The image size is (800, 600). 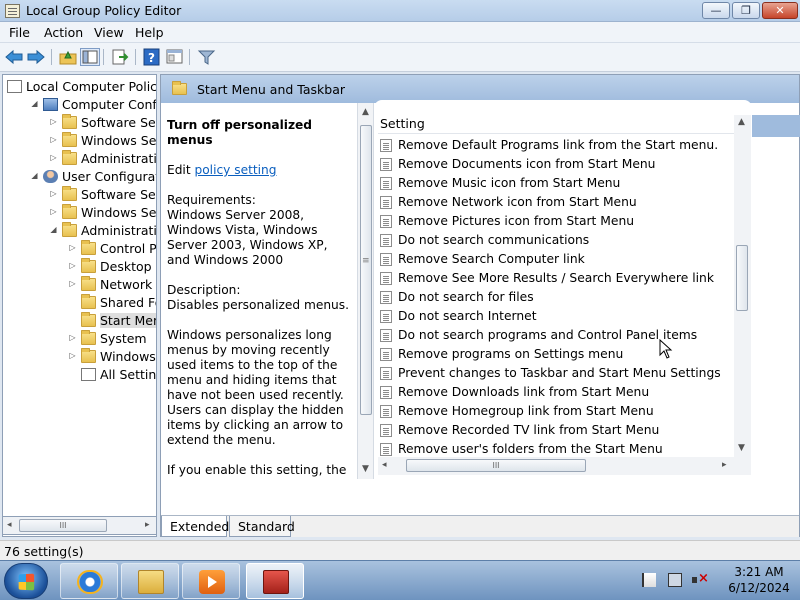 I want to click on menu-action: Action, so click(x=63, y=32).